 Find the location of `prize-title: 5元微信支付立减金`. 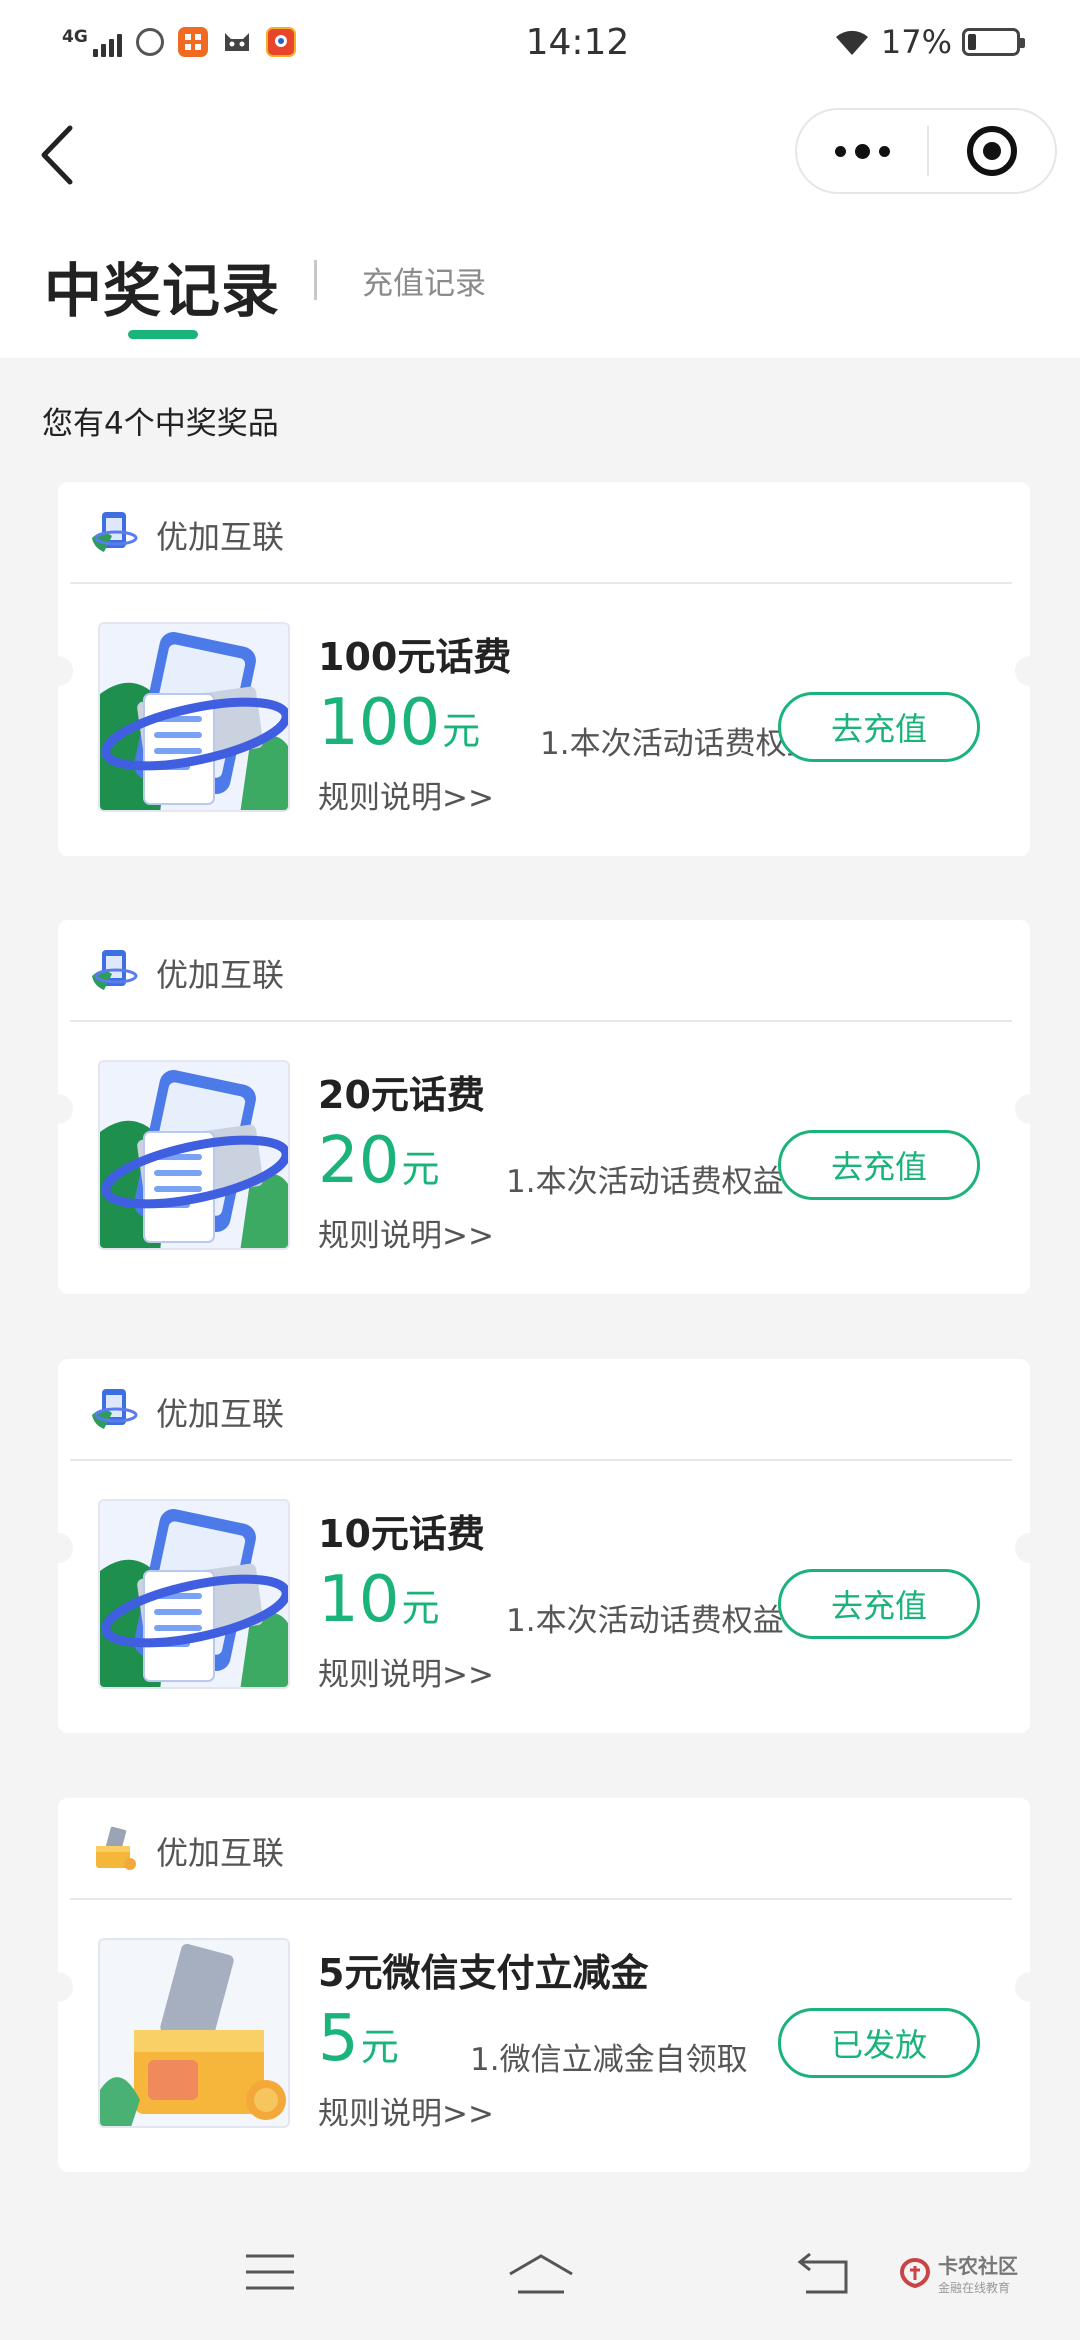

prize-title: 5元微信支付立减金 is located at coordinates (483, 1973).